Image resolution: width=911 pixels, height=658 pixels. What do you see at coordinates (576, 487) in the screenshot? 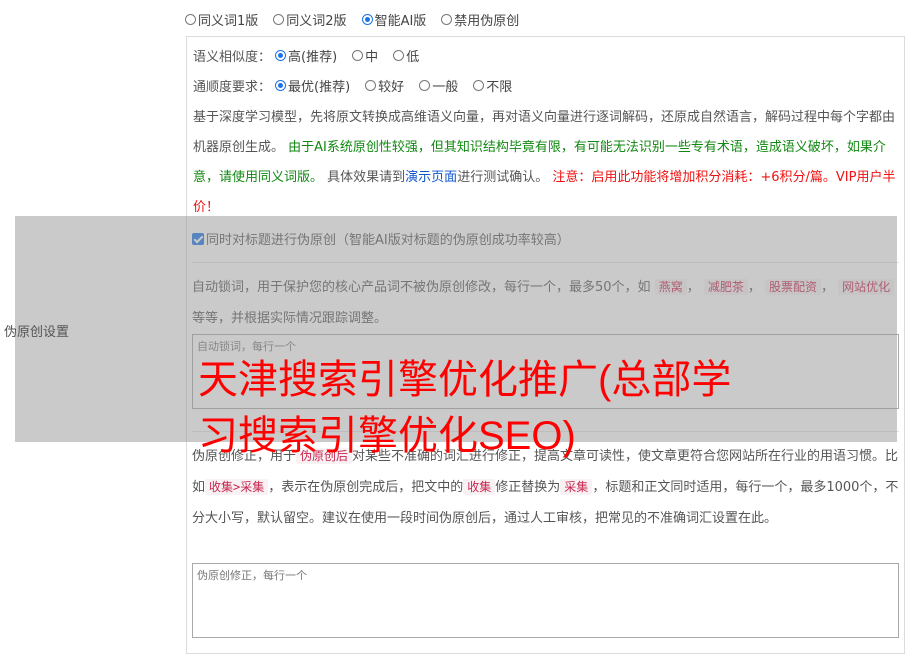
I see `example-tag: 采集` at bounding box center [576, 487].